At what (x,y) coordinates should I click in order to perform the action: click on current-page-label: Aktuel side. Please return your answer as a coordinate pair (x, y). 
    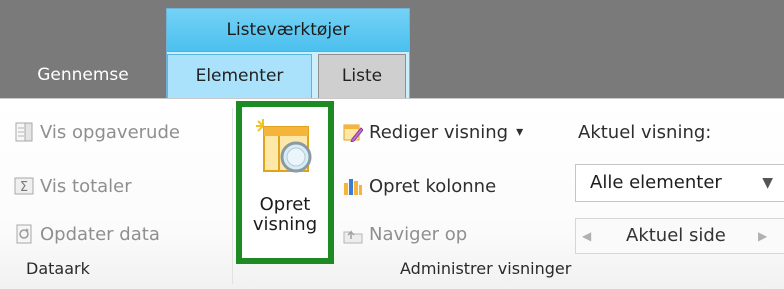
    Looking at the image, I should click on (676, 235).